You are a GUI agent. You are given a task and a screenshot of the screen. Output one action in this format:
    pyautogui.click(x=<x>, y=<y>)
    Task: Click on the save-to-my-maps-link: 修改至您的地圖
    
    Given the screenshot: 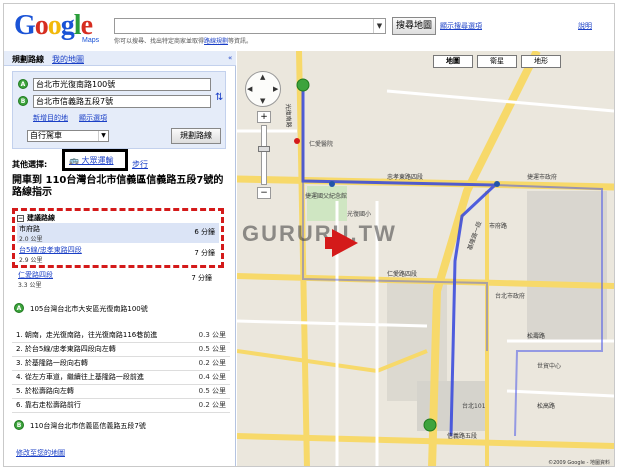 What is the action you would take?
    pyautogui.click(x=40, y=453)
    